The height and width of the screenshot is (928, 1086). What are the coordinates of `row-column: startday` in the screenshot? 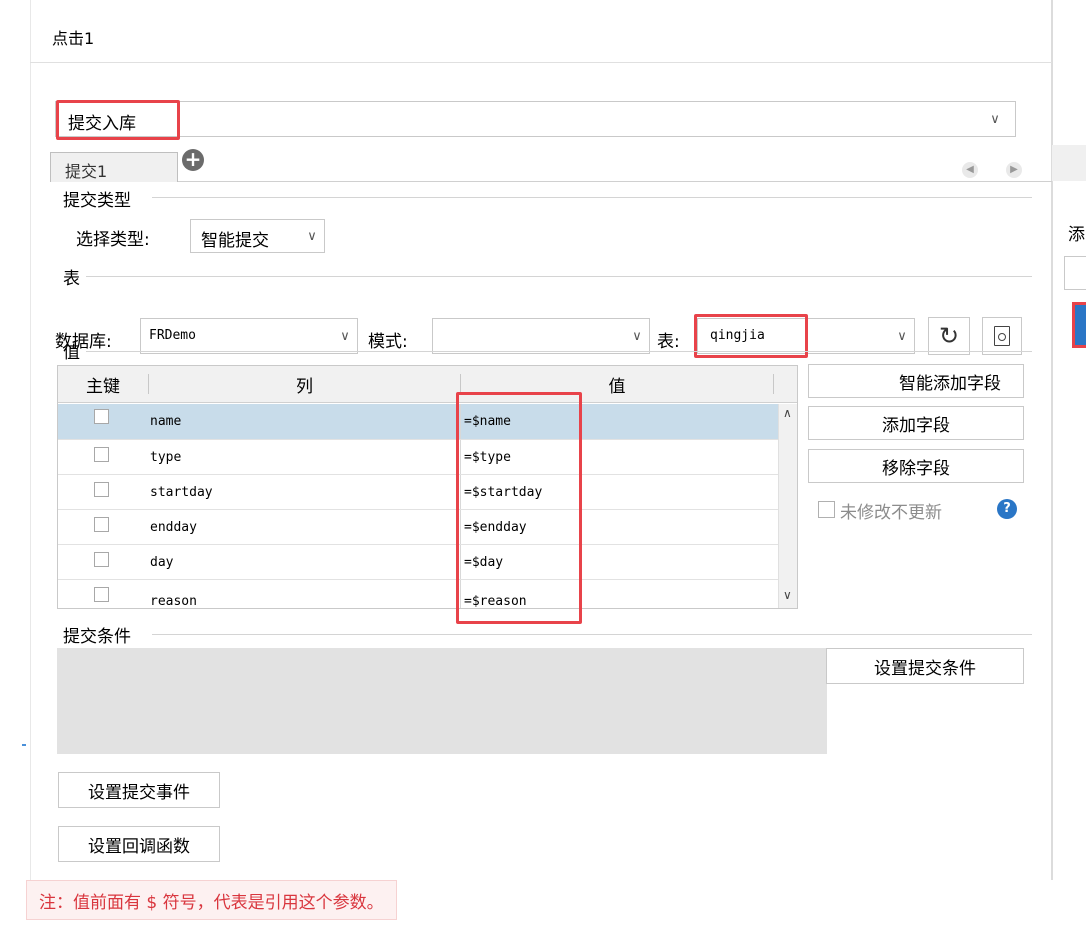 It's located at (181, 492).